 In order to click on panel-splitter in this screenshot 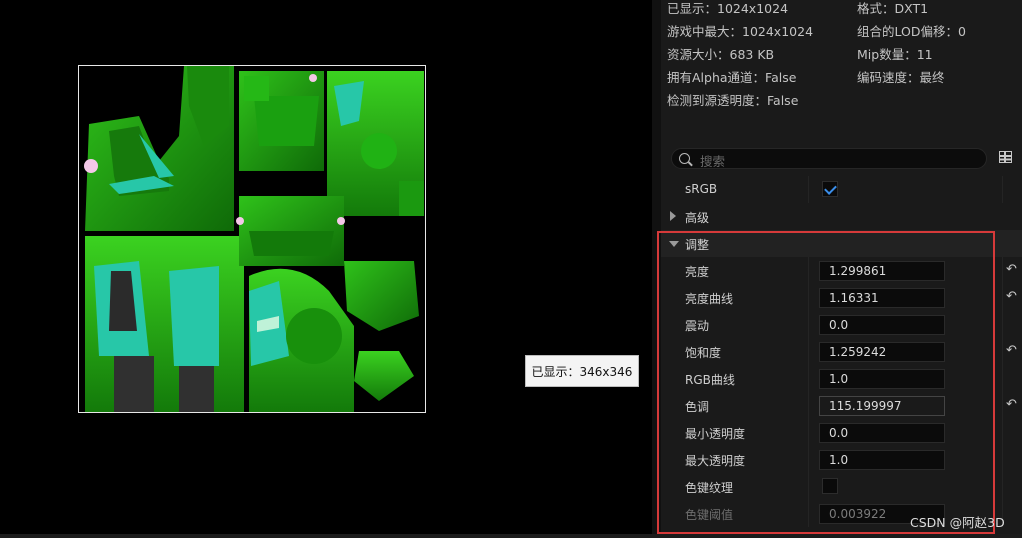, I will do `click(656, 269)`.